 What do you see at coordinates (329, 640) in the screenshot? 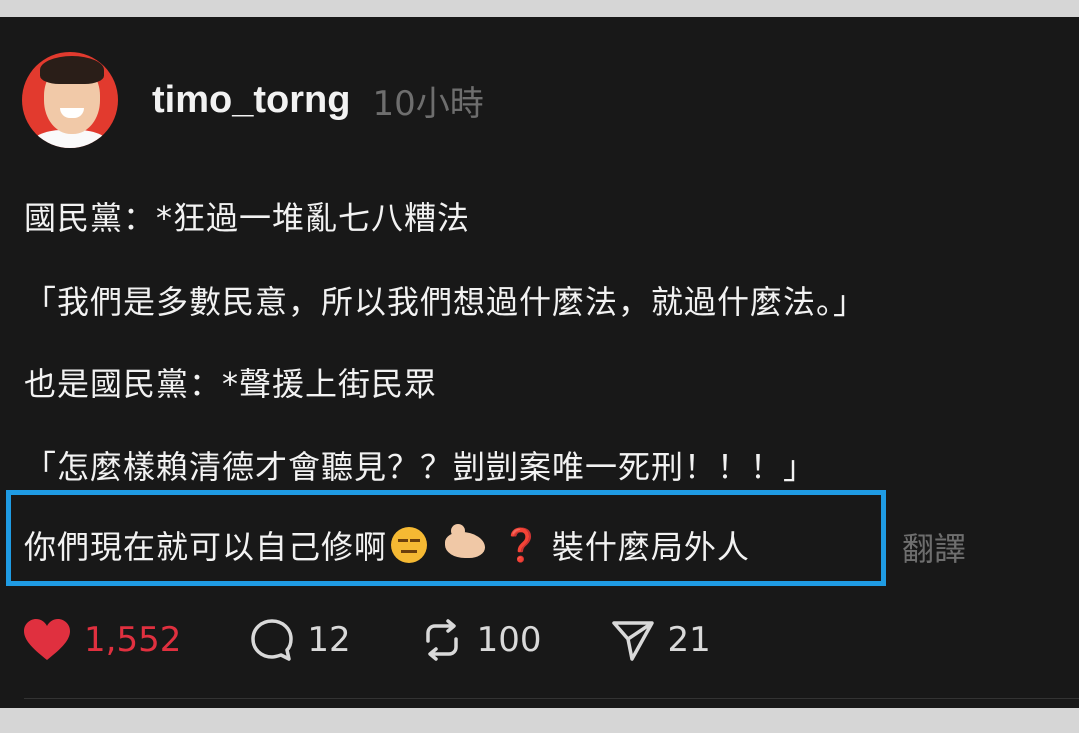
I see `comment-count: 12` at bounding box center [329, 640].